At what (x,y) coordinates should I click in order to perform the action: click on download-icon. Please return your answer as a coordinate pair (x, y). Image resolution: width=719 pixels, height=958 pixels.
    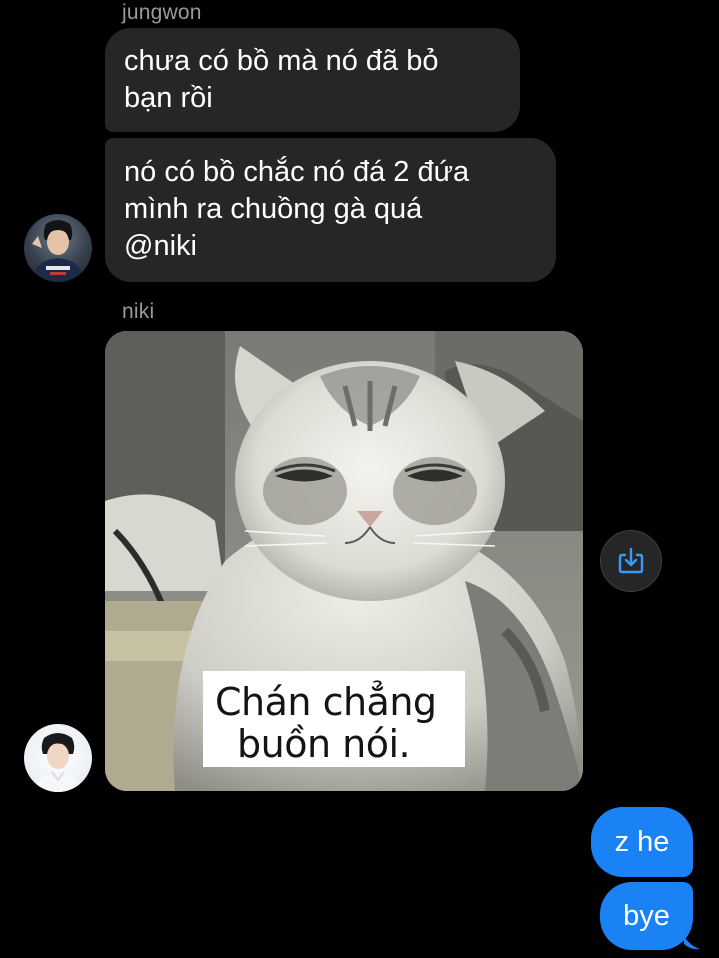
    Looking at the image, I should click on (631, 560).